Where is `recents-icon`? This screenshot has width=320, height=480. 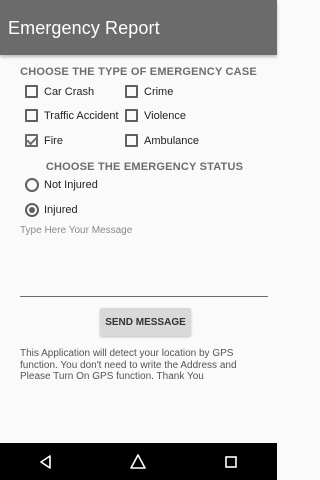
recents-icon is located at coordinates (231, 462).